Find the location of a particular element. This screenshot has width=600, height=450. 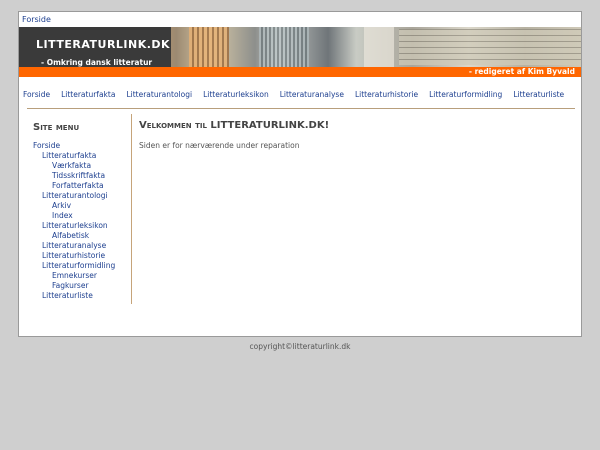

sidebar-item: Tidsskriftfakta is located at coordinates (80, 176).